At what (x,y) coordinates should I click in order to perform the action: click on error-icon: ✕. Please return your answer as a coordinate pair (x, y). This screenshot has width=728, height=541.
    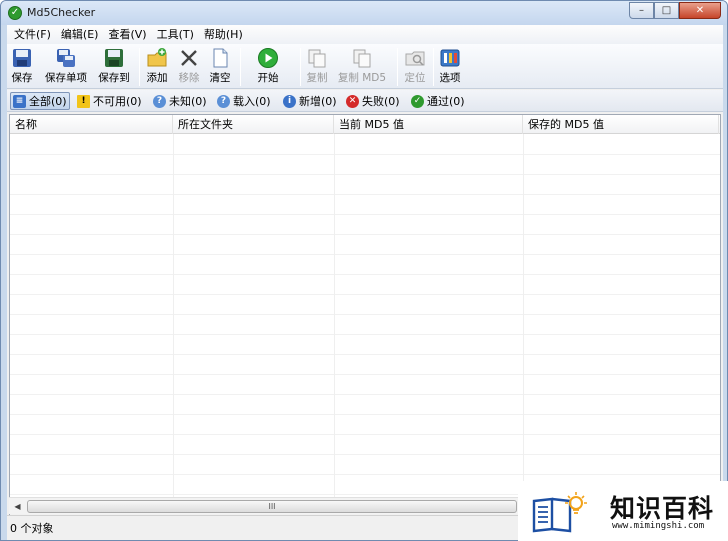
    Looking at the image, I should click on (352, 101).